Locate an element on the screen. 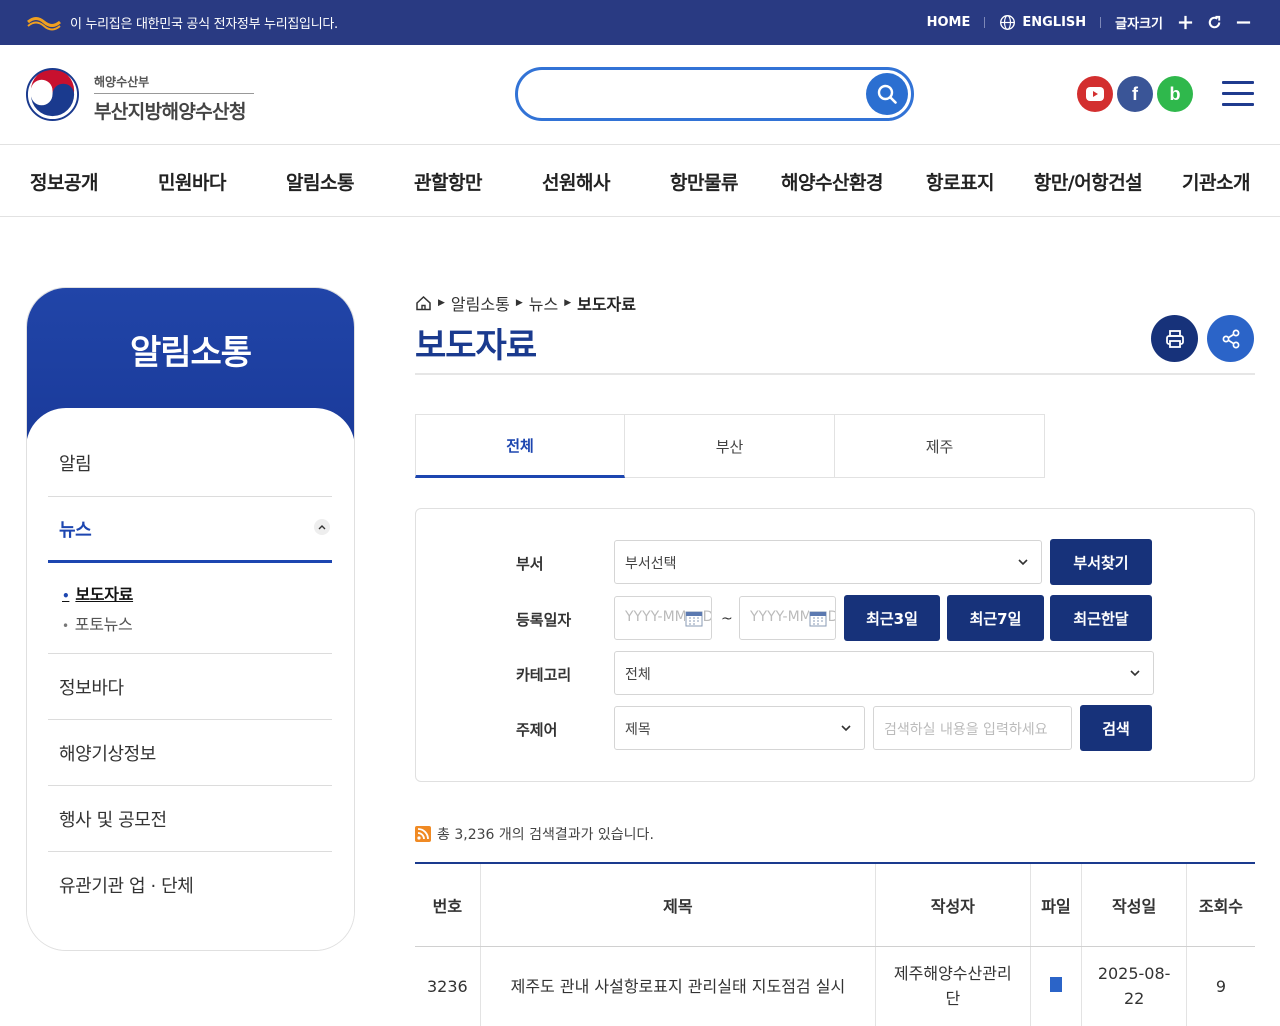  english-link: ENGLISH is located at coordinates (1054, 22).